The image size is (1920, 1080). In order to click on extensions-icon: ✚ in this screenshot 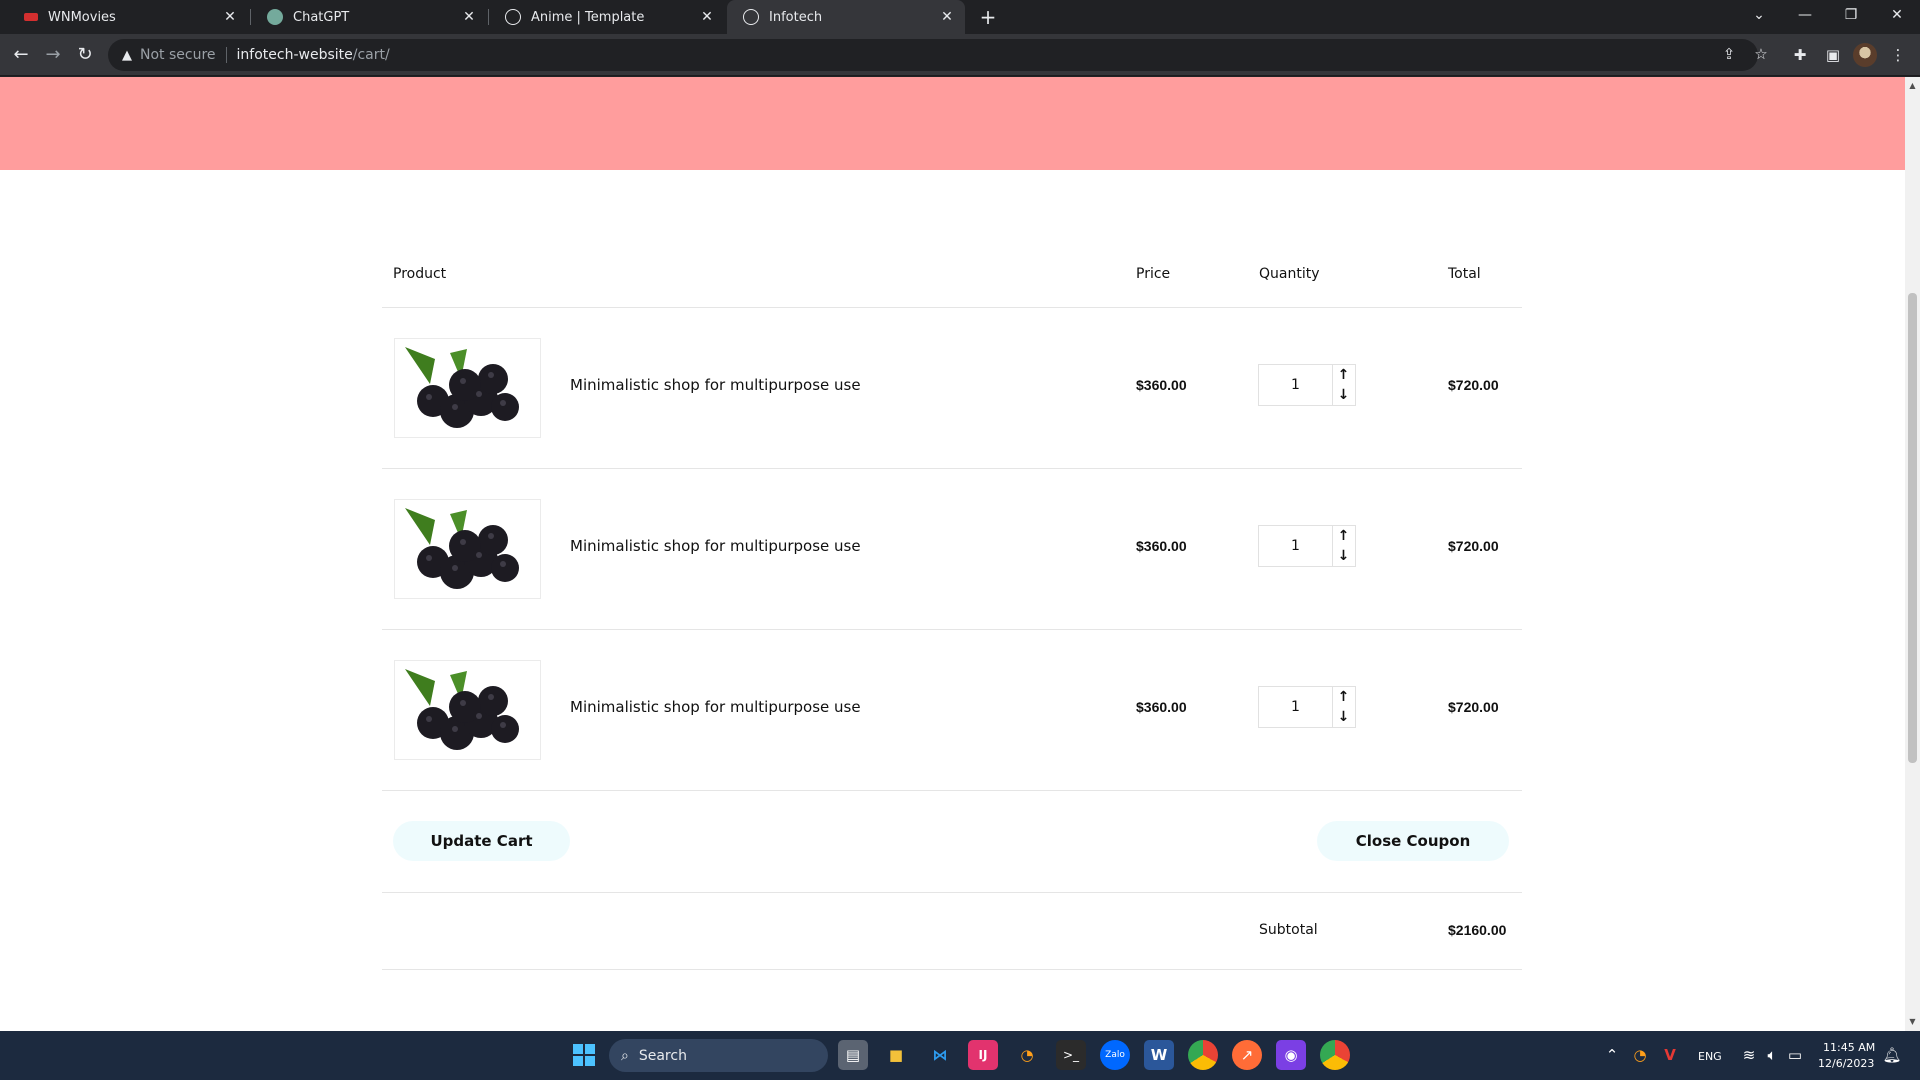, I will do `click(1800, 55)`.